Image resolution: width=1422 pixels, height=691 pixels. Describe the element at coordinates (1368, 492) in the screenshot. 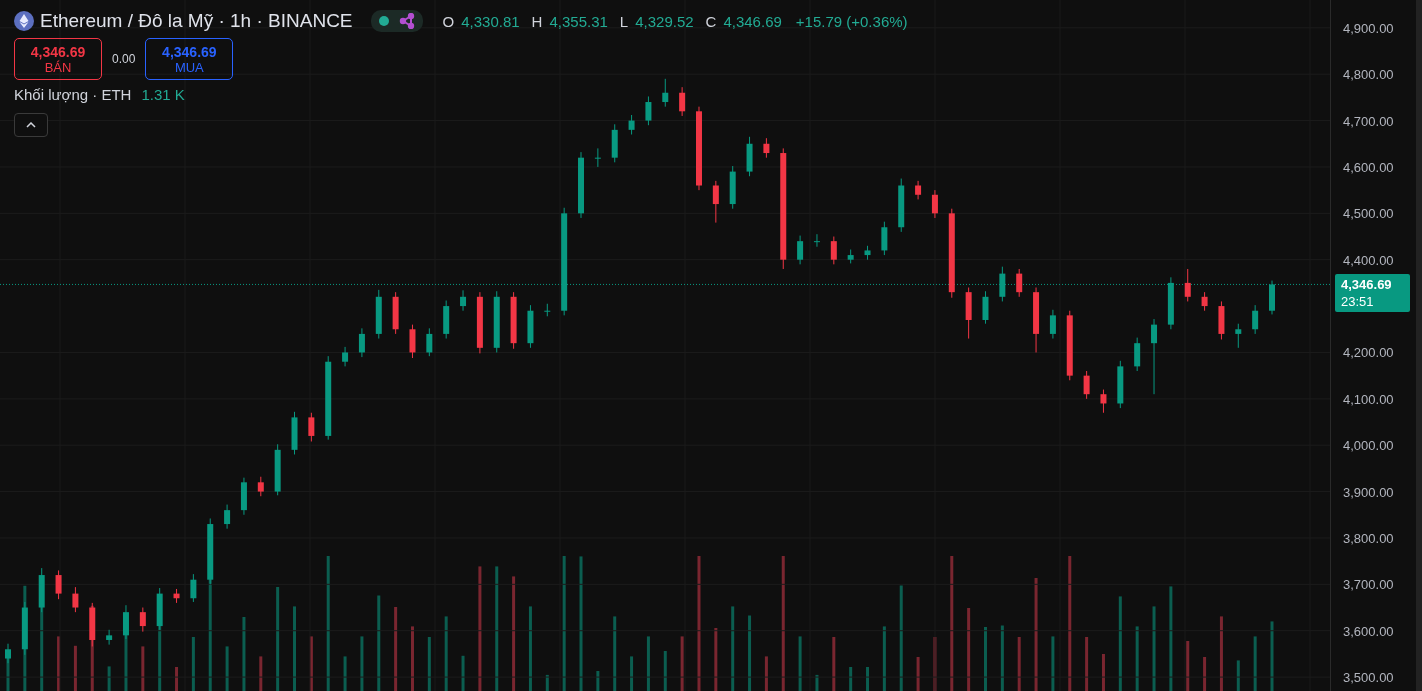

I see `price-axis-label: 3,900.00` at that location.